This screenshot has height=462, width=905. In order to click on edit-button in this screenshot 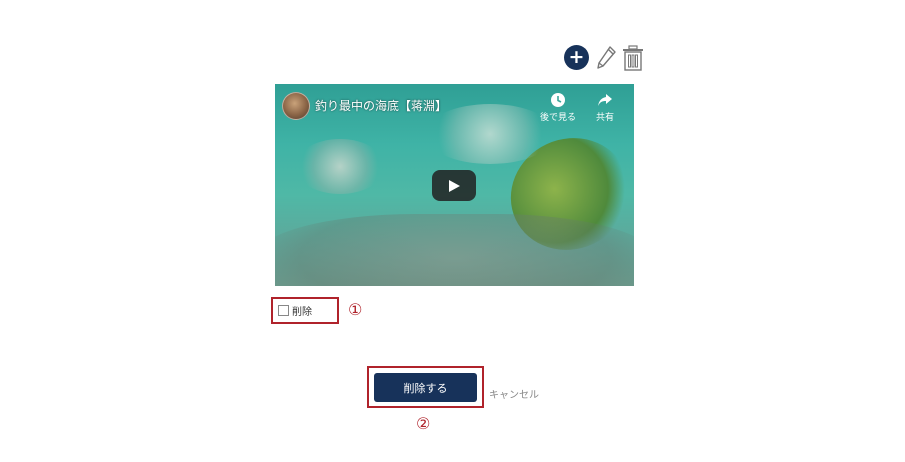, I will do `click(606, 58)`.